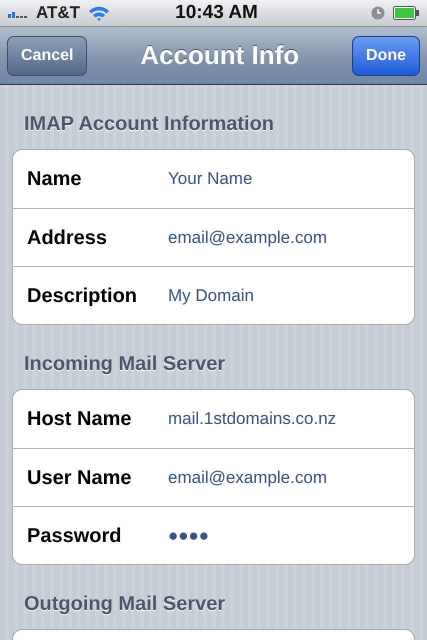 This screenshot has height=640, width=427. What do you see at coordinates (82, 296) in the screenshot?
I see `field-label: Description` at bounding box center [82, 296].